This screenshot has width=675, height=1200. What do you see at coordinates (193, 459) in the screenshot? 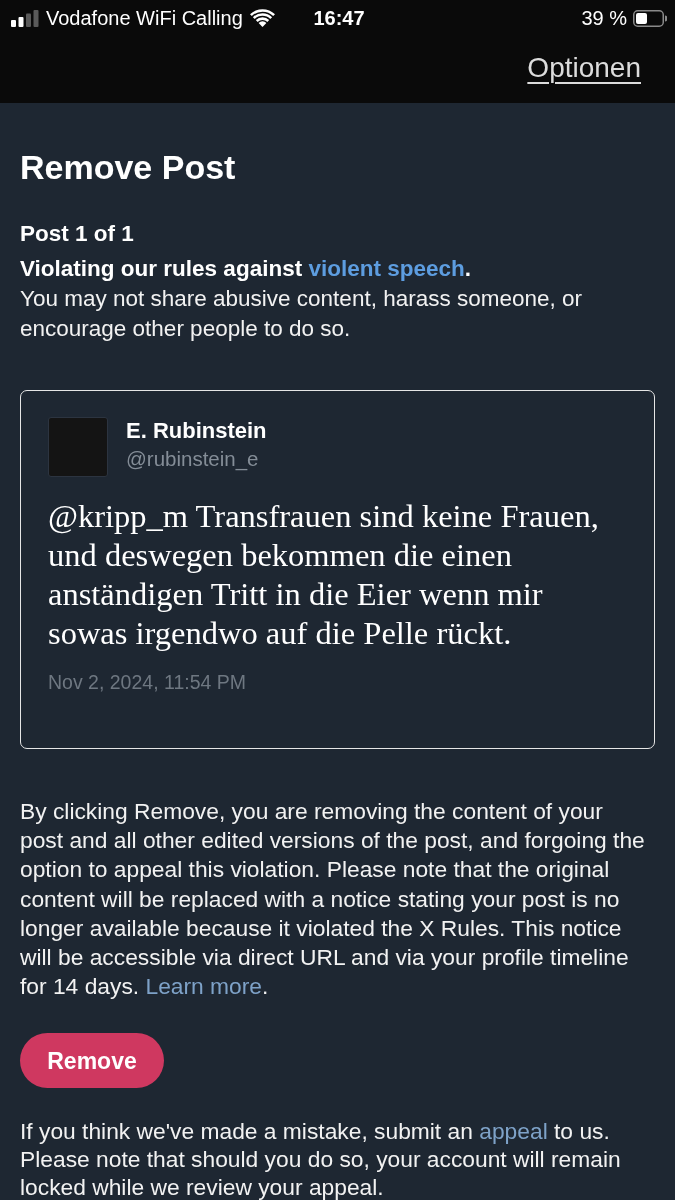
I see `author-handle: @rubinstein_e` at bounding box center [193, 459].